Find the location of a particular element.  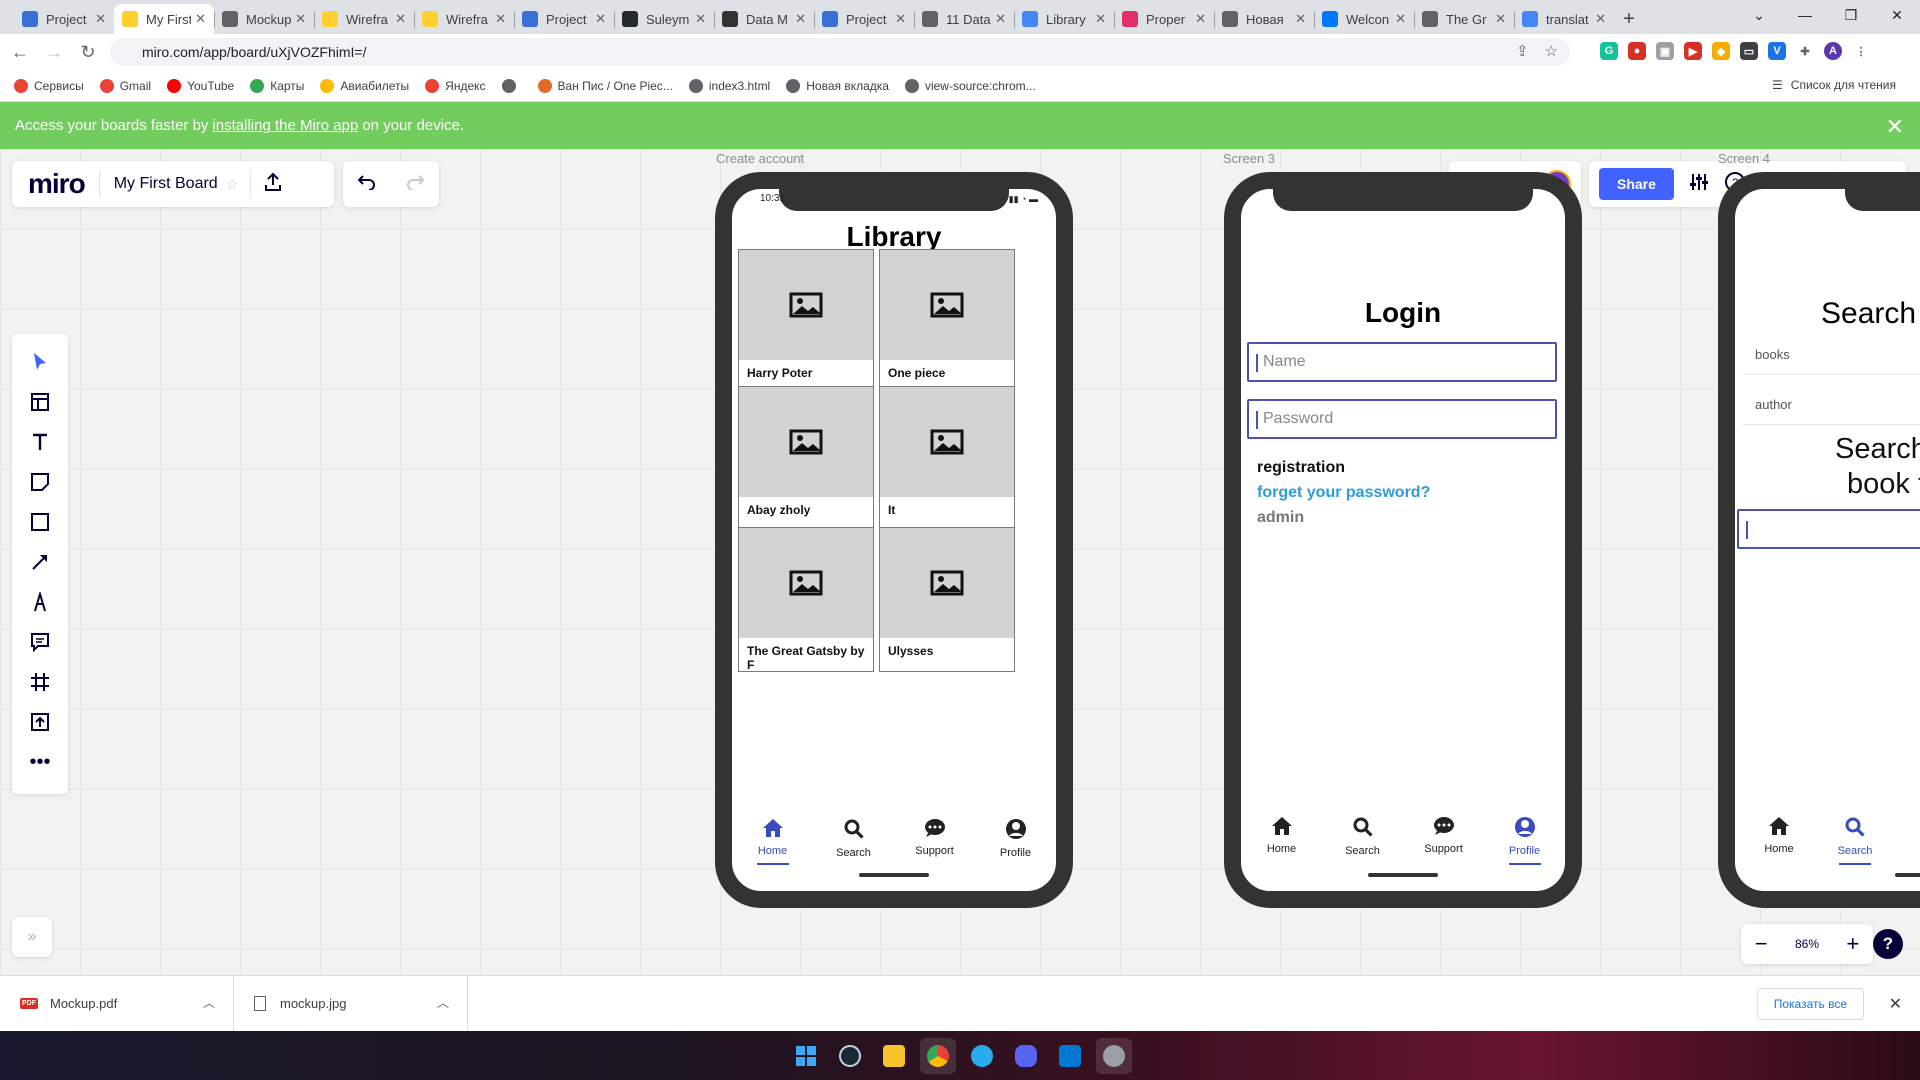

zoom-level: 86% is located at coordinates (1807, 944).